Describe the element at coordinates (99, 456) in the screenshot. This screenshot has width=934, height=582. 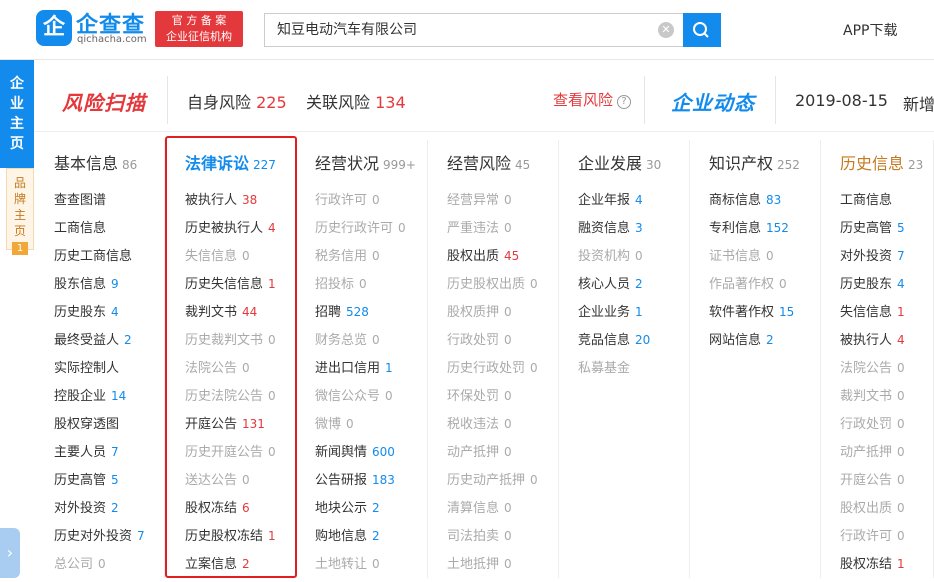
I see `list-item: 主要人员 7` at that location.